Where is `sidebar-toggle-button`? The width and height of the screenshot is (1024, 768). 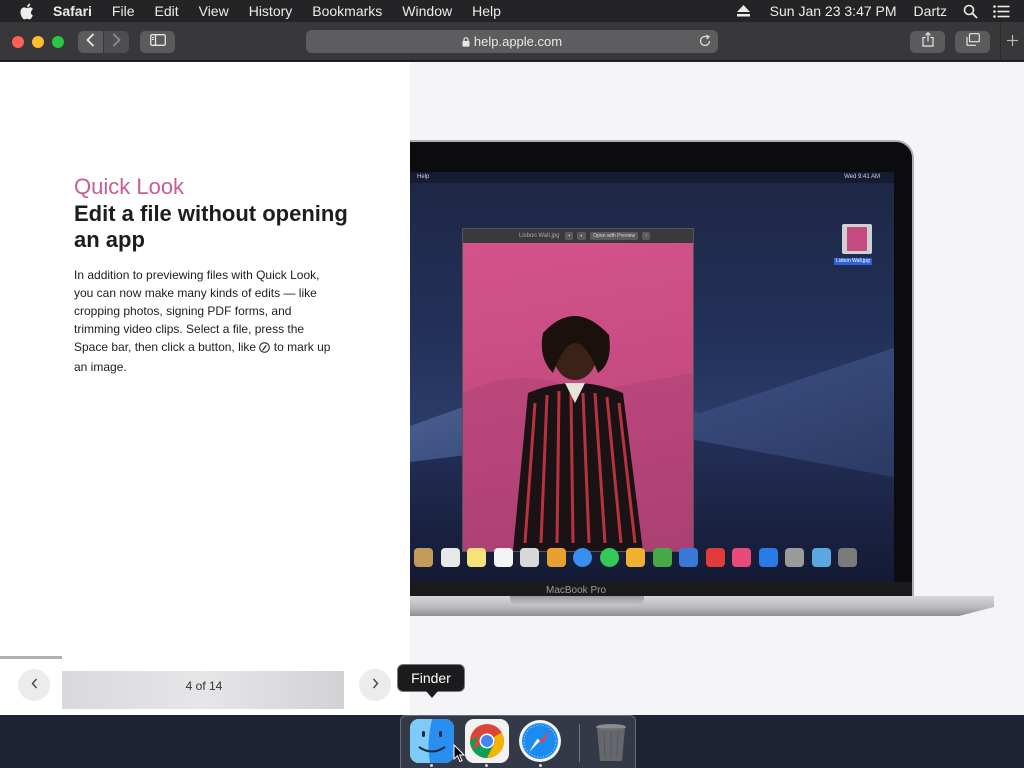 sidebar-toggle-button is located at coordinates (157, 42).